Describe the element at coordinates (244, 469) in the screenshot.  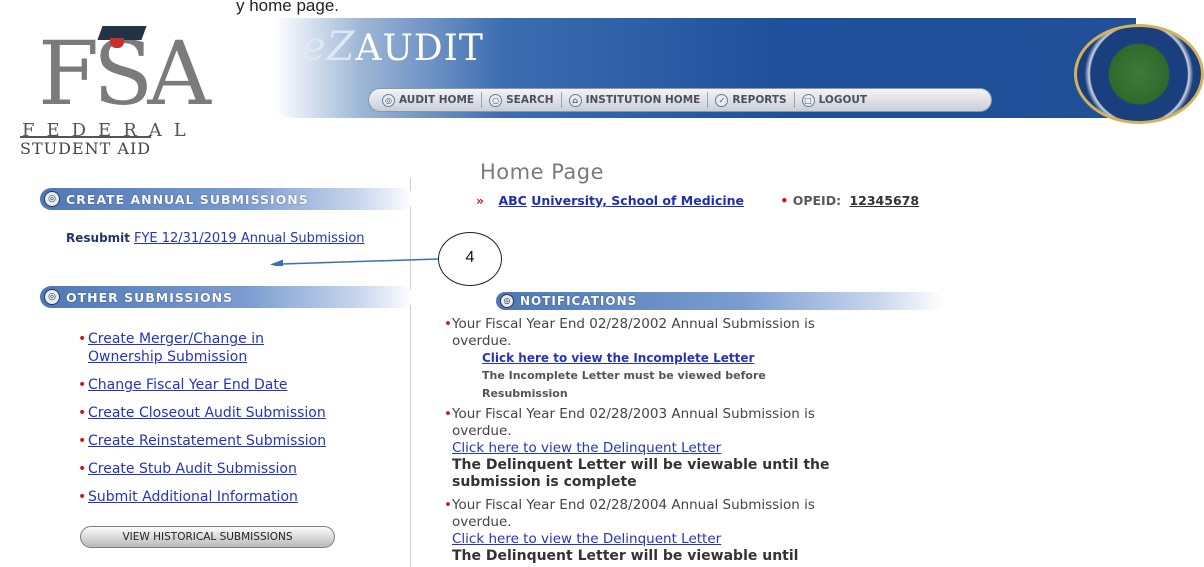
I see `create-stub-audit-link: Create Stub Audit Submission` at that location.